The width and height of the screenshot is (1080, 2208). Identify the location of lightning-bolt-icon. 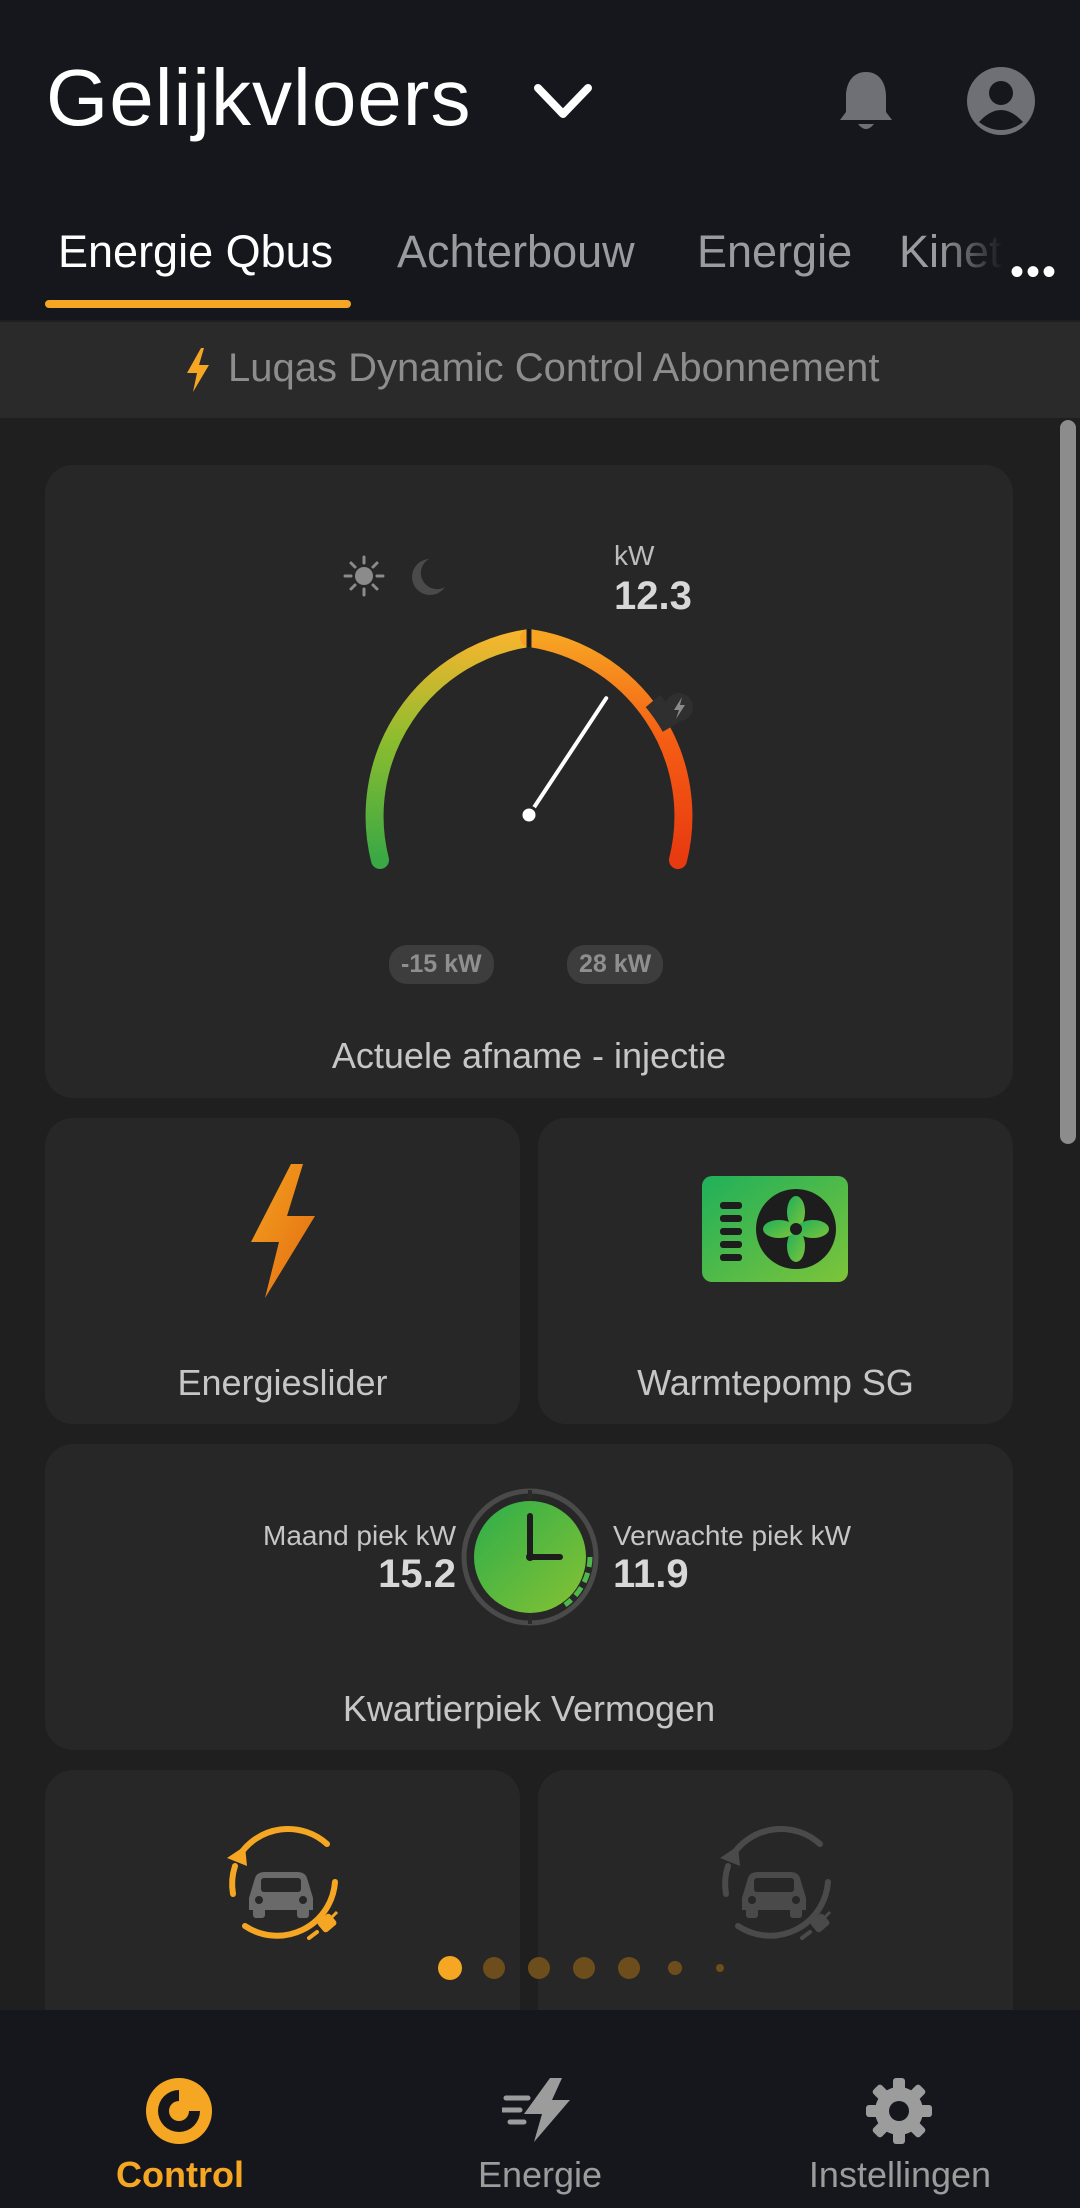
(283, 1231).